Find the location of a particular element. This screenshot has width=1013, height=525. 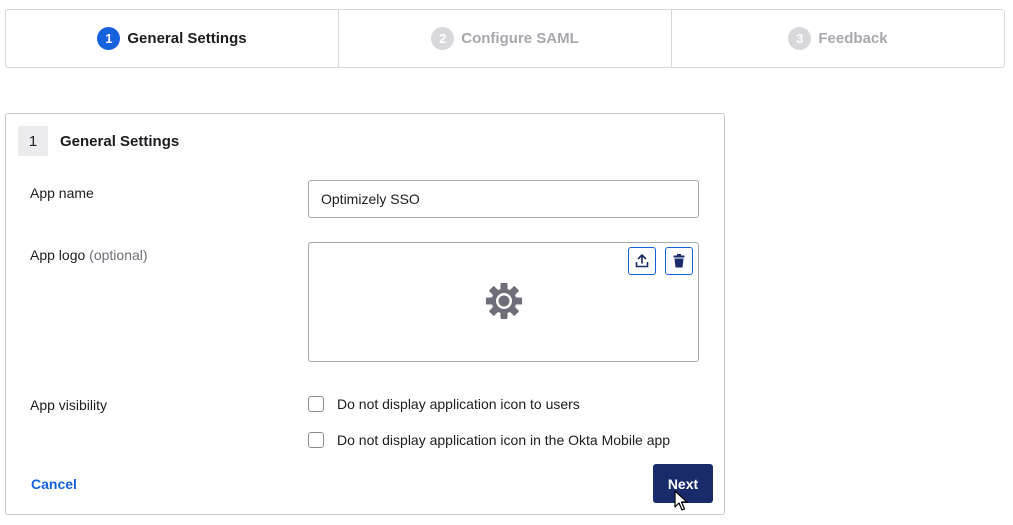

gear-icon is located at coordinates (504, 301).